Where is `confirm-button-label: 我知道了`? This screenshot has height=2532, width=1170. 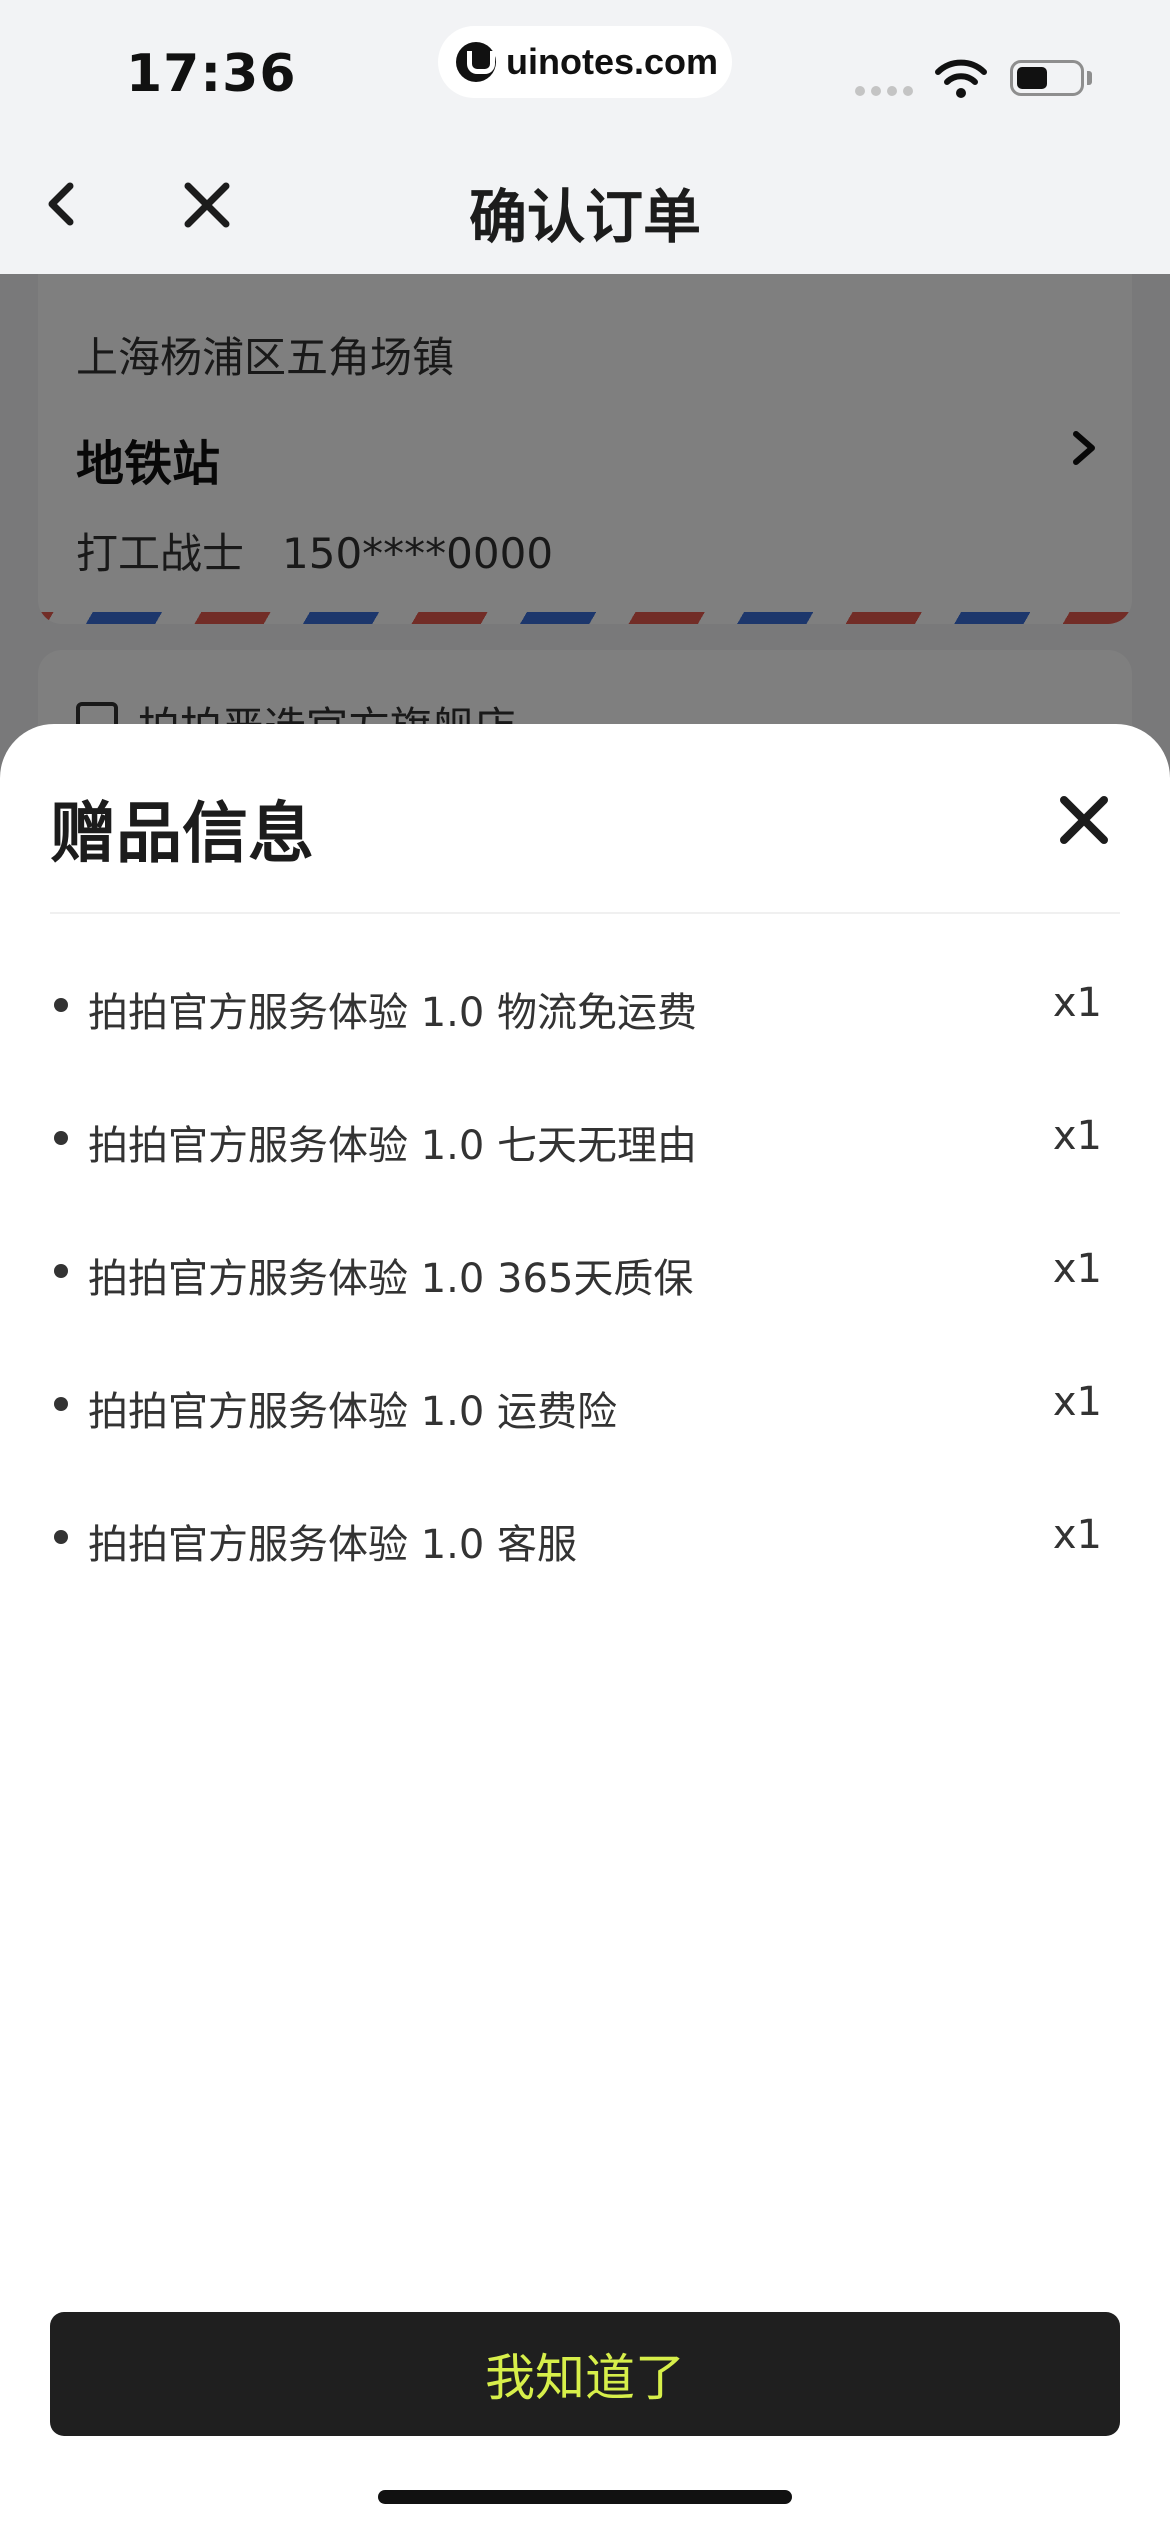 confirm-button-label: 我知道了 is located at coordinates (585, 2378).